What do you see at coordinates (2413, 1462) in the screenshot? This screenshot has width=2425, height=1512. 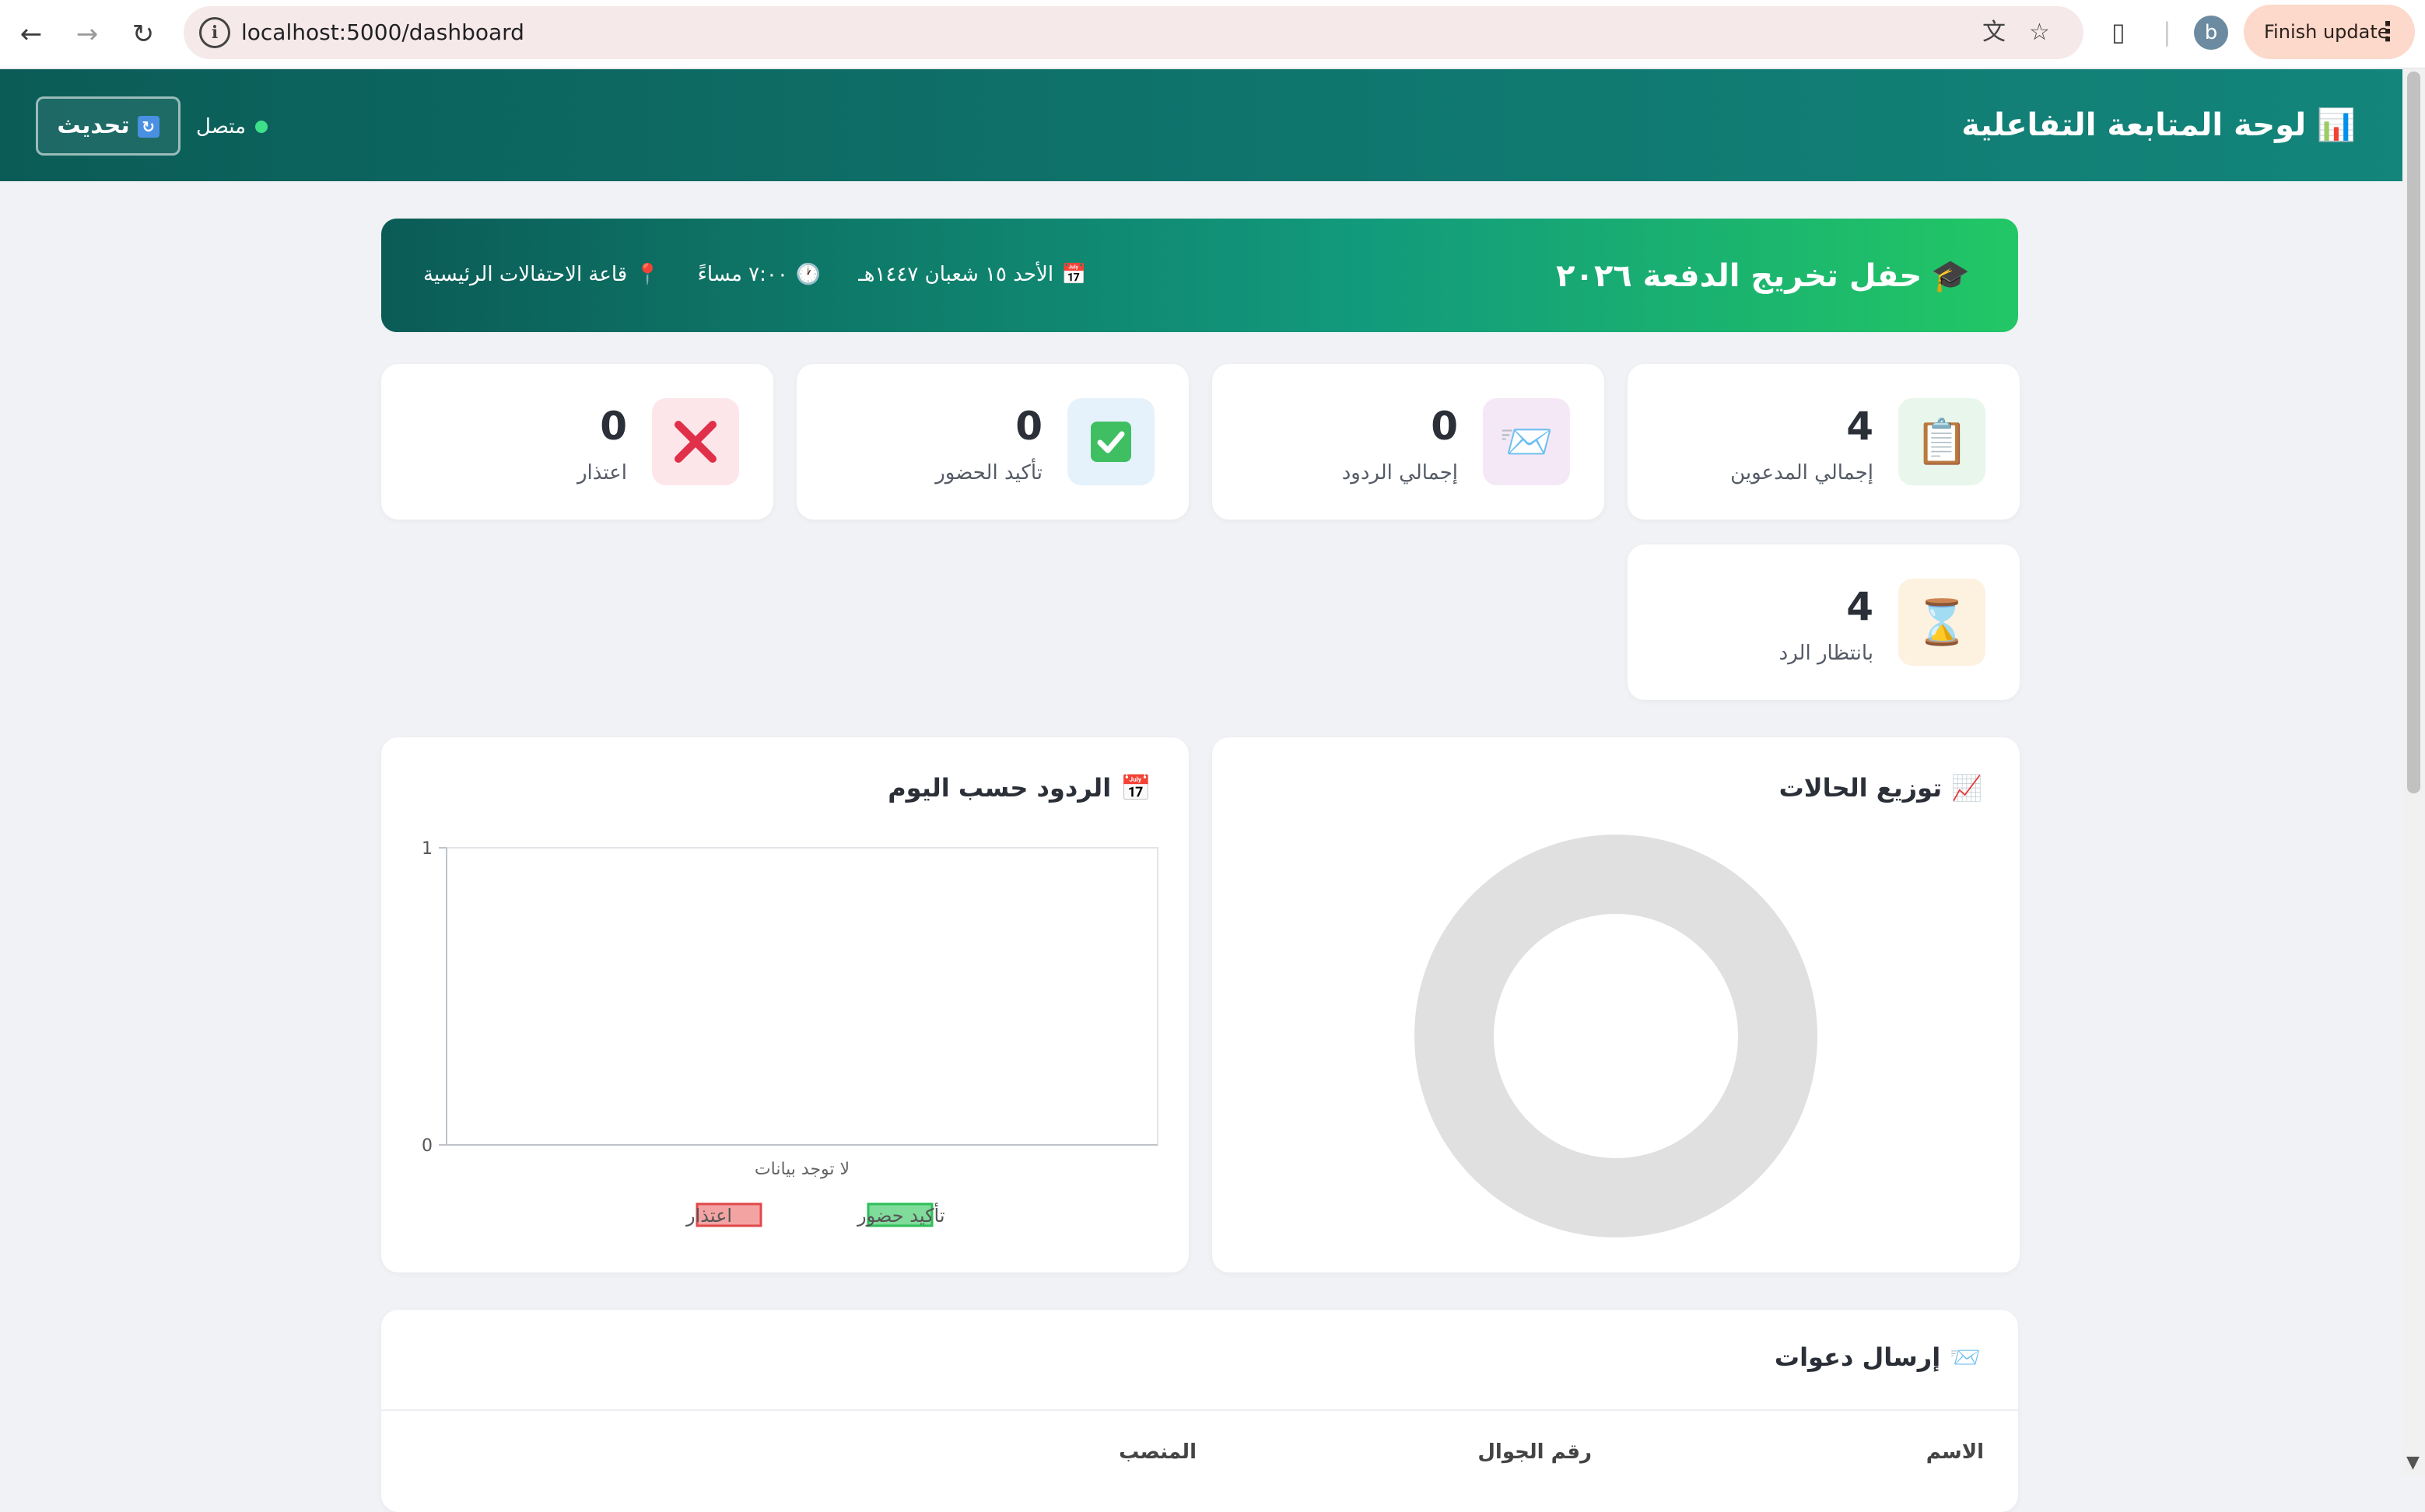 I see `scroll-down-arrow-icon: ▼` at bounding box center [2413, 1462].